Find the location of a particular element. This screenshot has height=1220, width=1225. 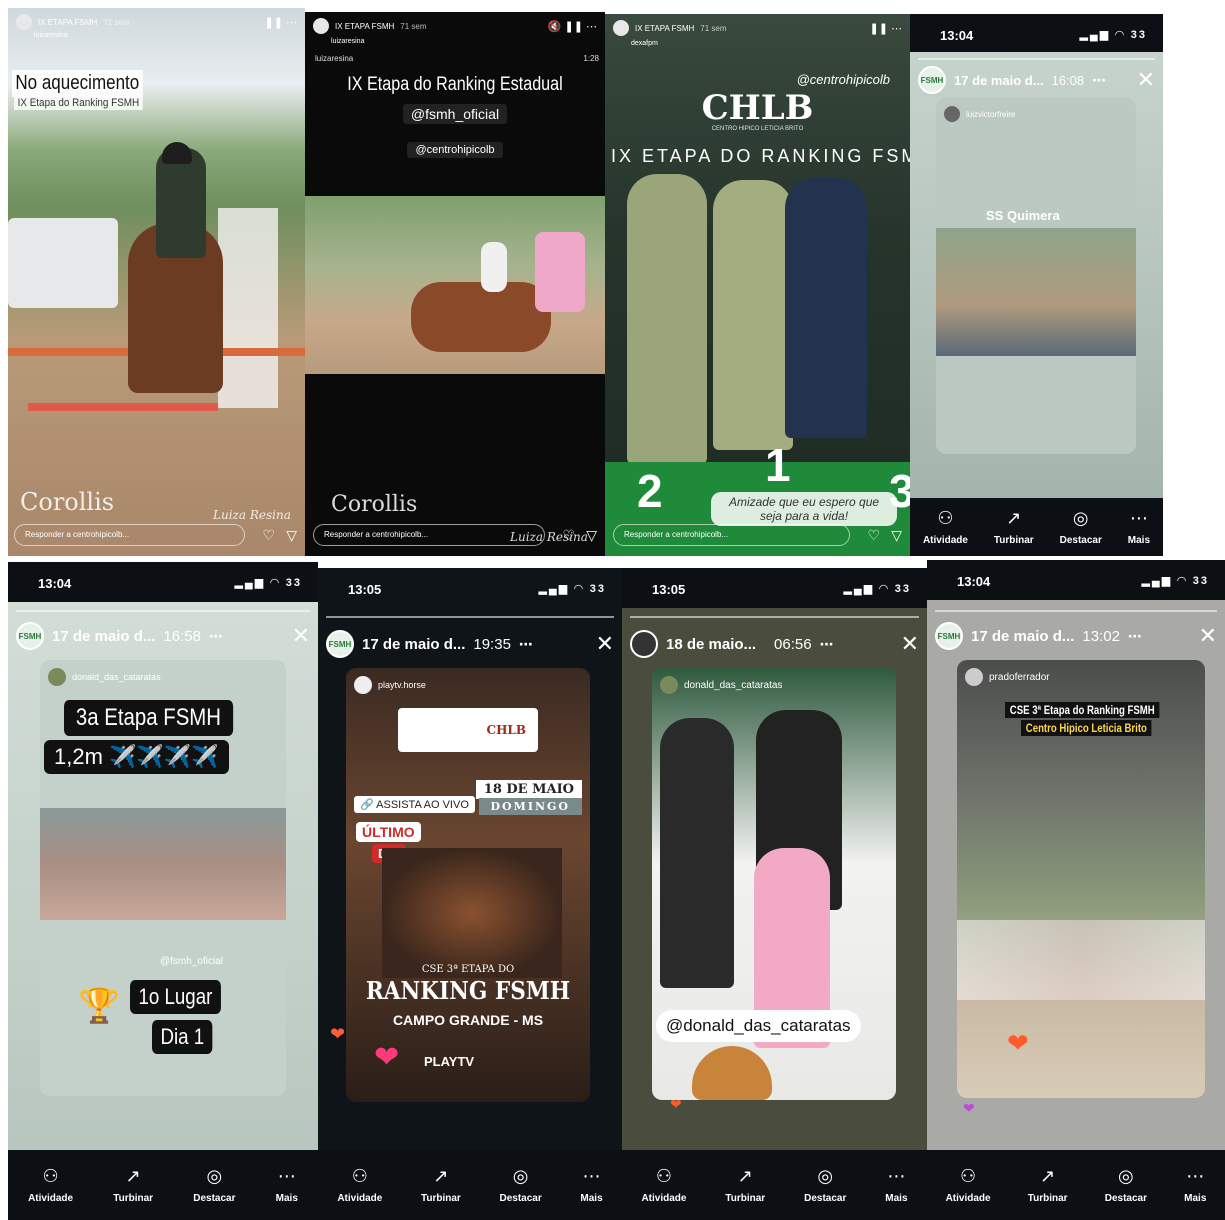

story-clock: 16:08 is located at coordinates (1068, 80).